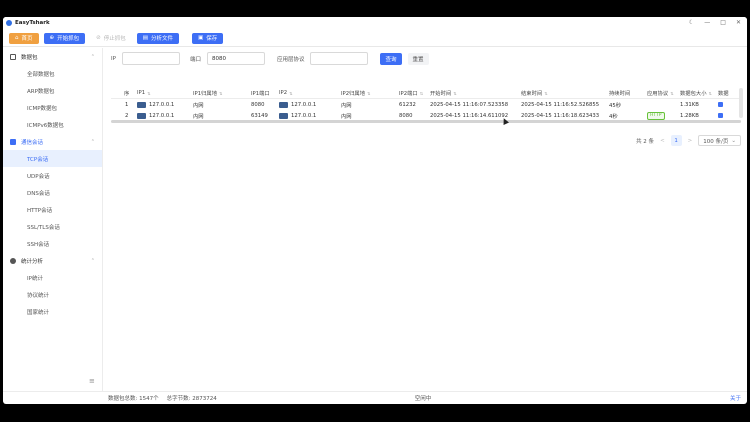 The image size is (750, 422). I want to click on save-button: ▣ 保存, so click(207, 38).